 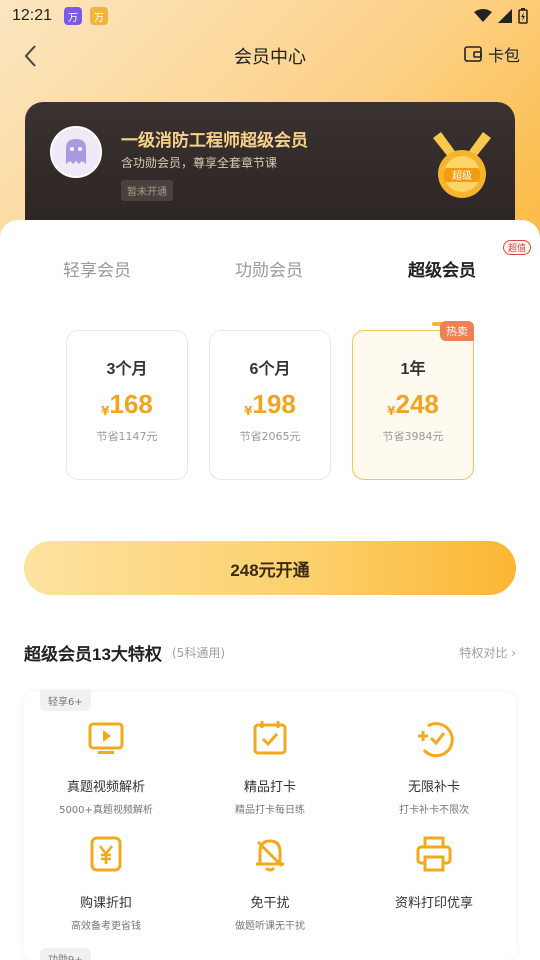 I want to click on plan-name: 3个月, so click(x=127, y=369).